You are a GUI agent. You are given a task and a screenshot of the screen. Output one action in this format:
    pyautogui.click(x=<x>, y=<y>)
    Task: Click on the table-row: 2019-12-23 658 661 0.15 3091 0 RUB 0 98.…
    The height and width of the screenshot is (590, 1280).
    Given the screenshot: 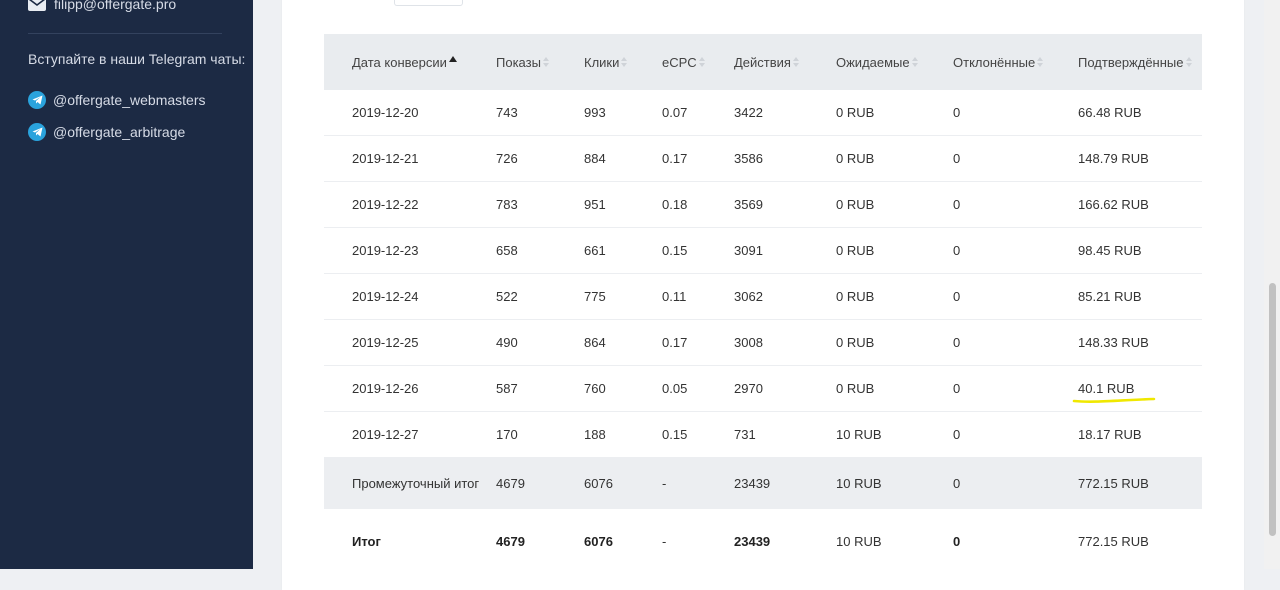 What is the action you would take?
    pyautogui.click(x=763, y=250)
    